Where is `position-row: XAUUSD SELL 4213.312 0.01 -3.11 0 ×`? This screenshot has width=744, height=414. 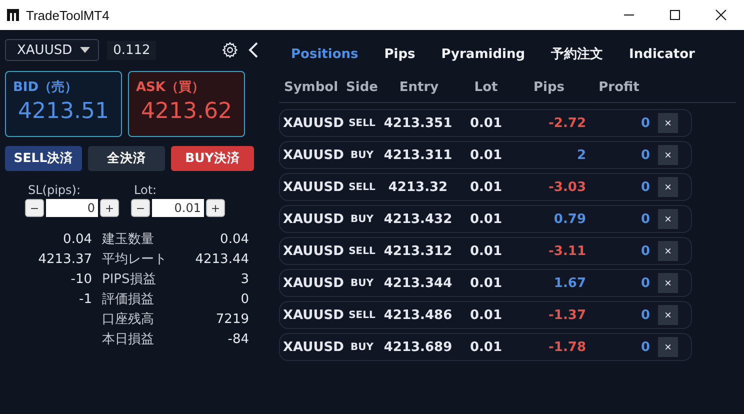
position-row: XAUUSD SELL 4213.312 0.01 -3.11 0 × is located at coordinates (485, 251).